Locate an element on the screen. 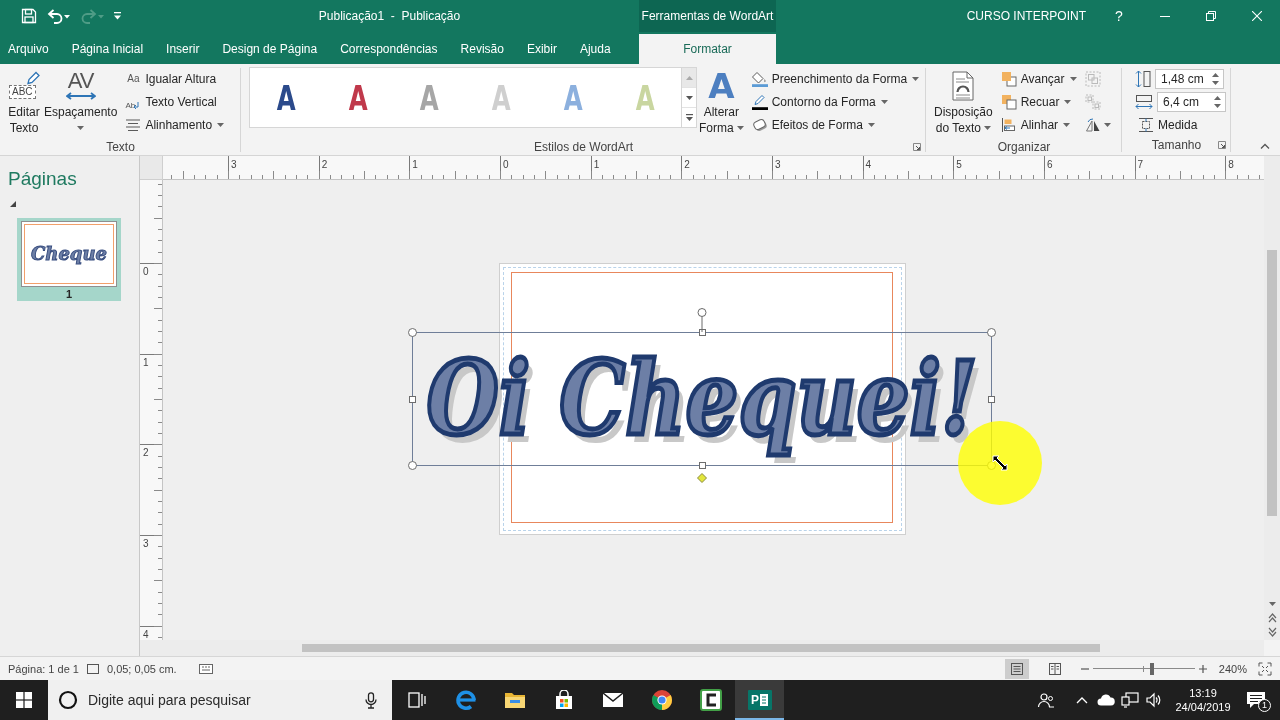 Image resolution: width=1280 pixels, height=720 pixels. layers-backward-icon is located at coordinates (1008, 101).